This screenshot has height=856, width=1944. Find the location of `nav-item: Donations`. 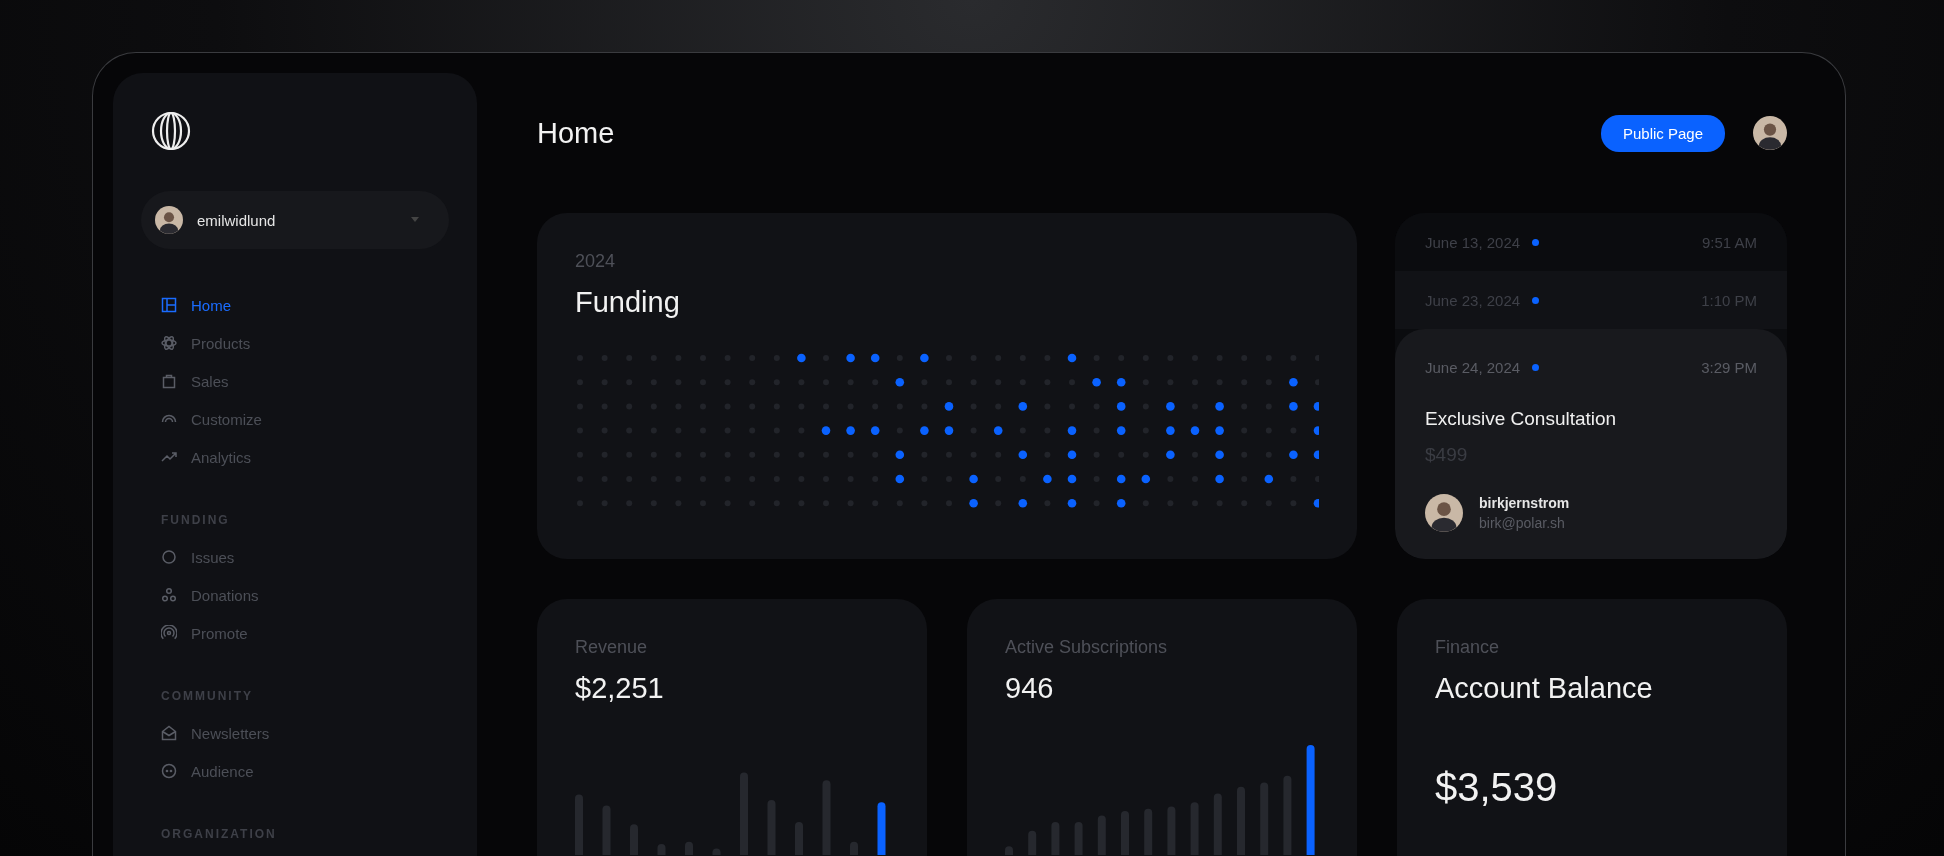

nav-item: Donations is located at coordinates (200, 595).